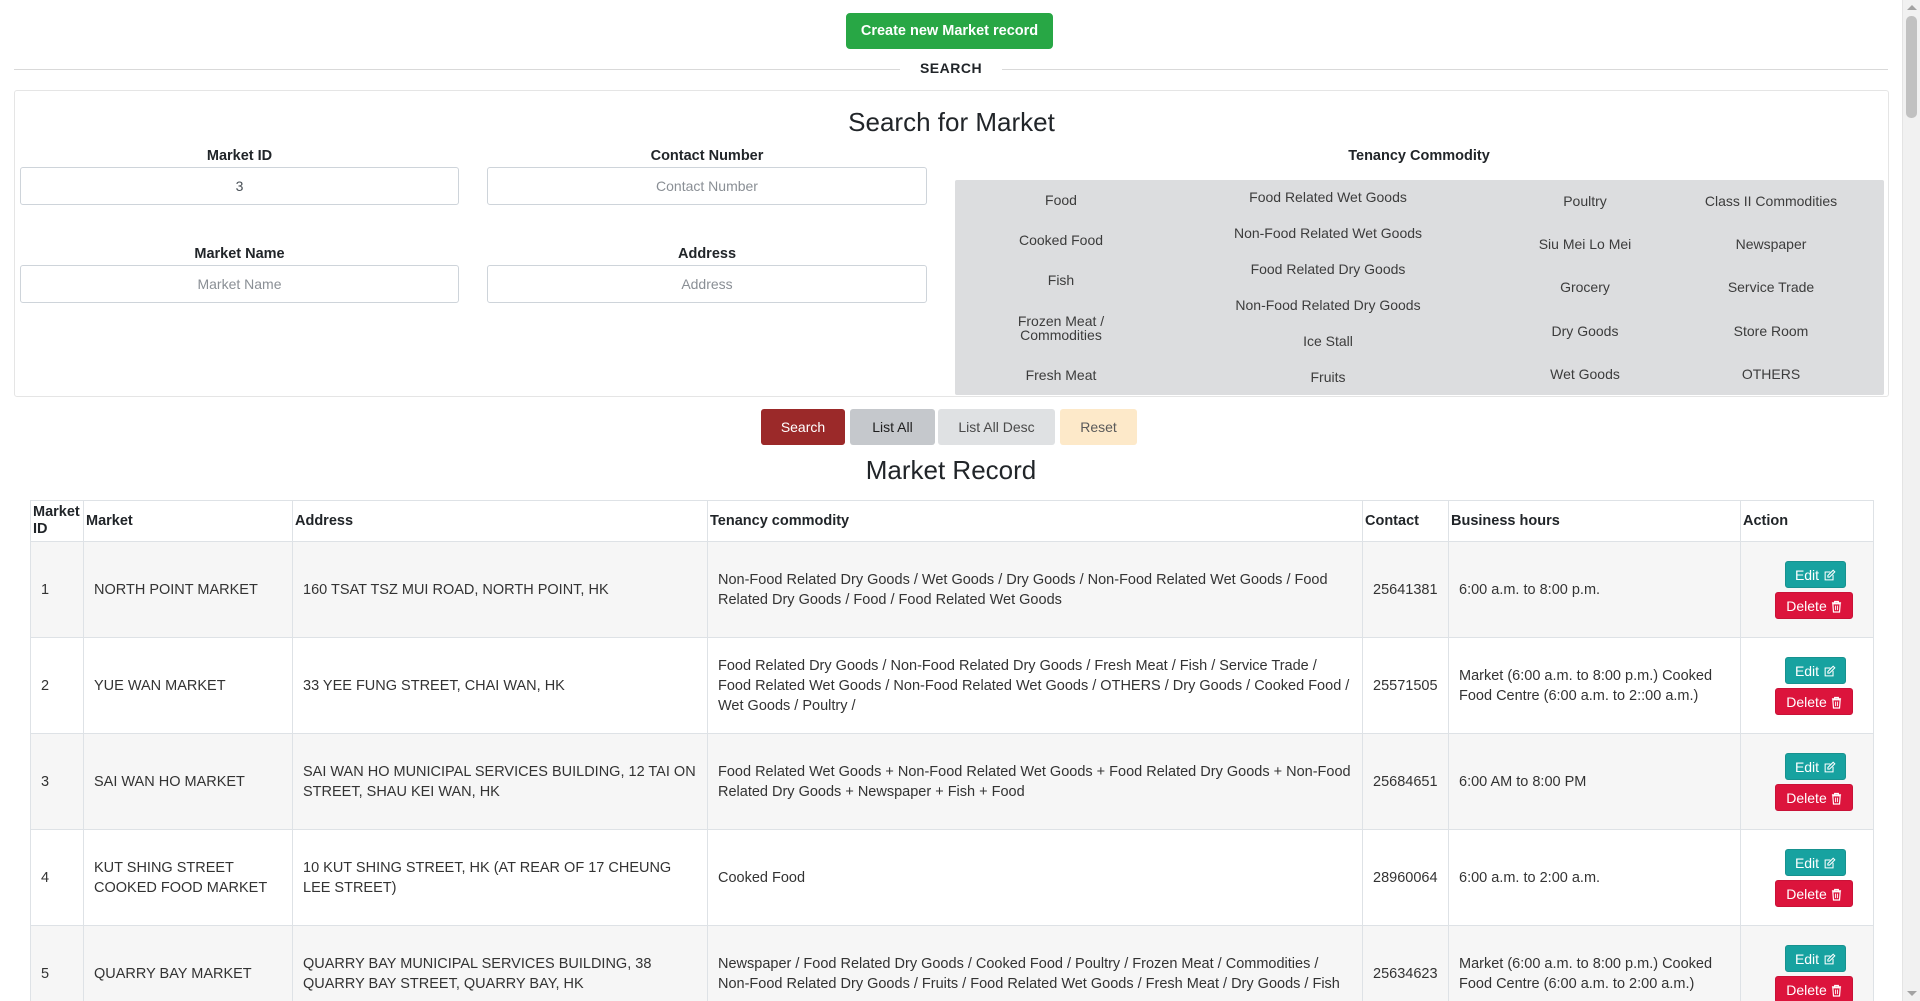 This screenshot has width=1920, height=1001. Describe the element at coordinates (1328, 269) in the screenshot. I see `commodity-option: Food Related Dry Goods` at that location.